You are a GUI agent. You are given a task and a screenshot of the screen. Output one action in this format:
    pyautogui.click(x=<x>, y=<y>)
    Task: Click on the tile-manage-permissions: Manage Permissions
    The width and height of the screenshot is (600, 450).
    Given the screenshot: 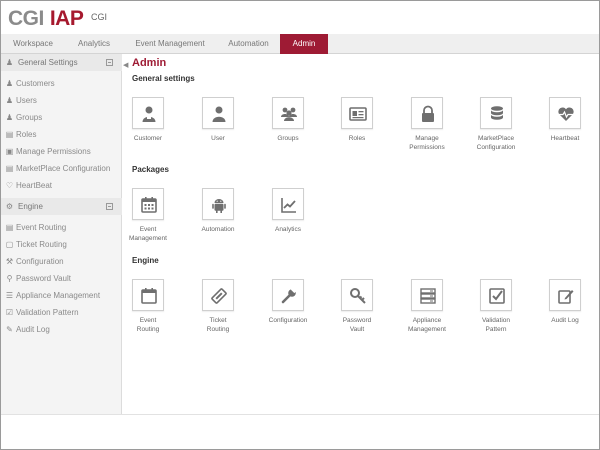 What is the action you would take?
    pyautogui.click(x=427, y=124)
    